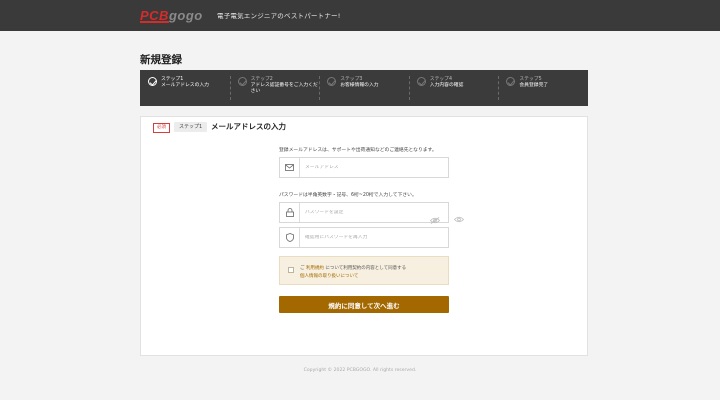  Describe the element at coordinates (348, 195) in the screenshot. I see `password-label: パスワードは半角英数字・記号、6桁~20桁で入力して下さい。` at that location.